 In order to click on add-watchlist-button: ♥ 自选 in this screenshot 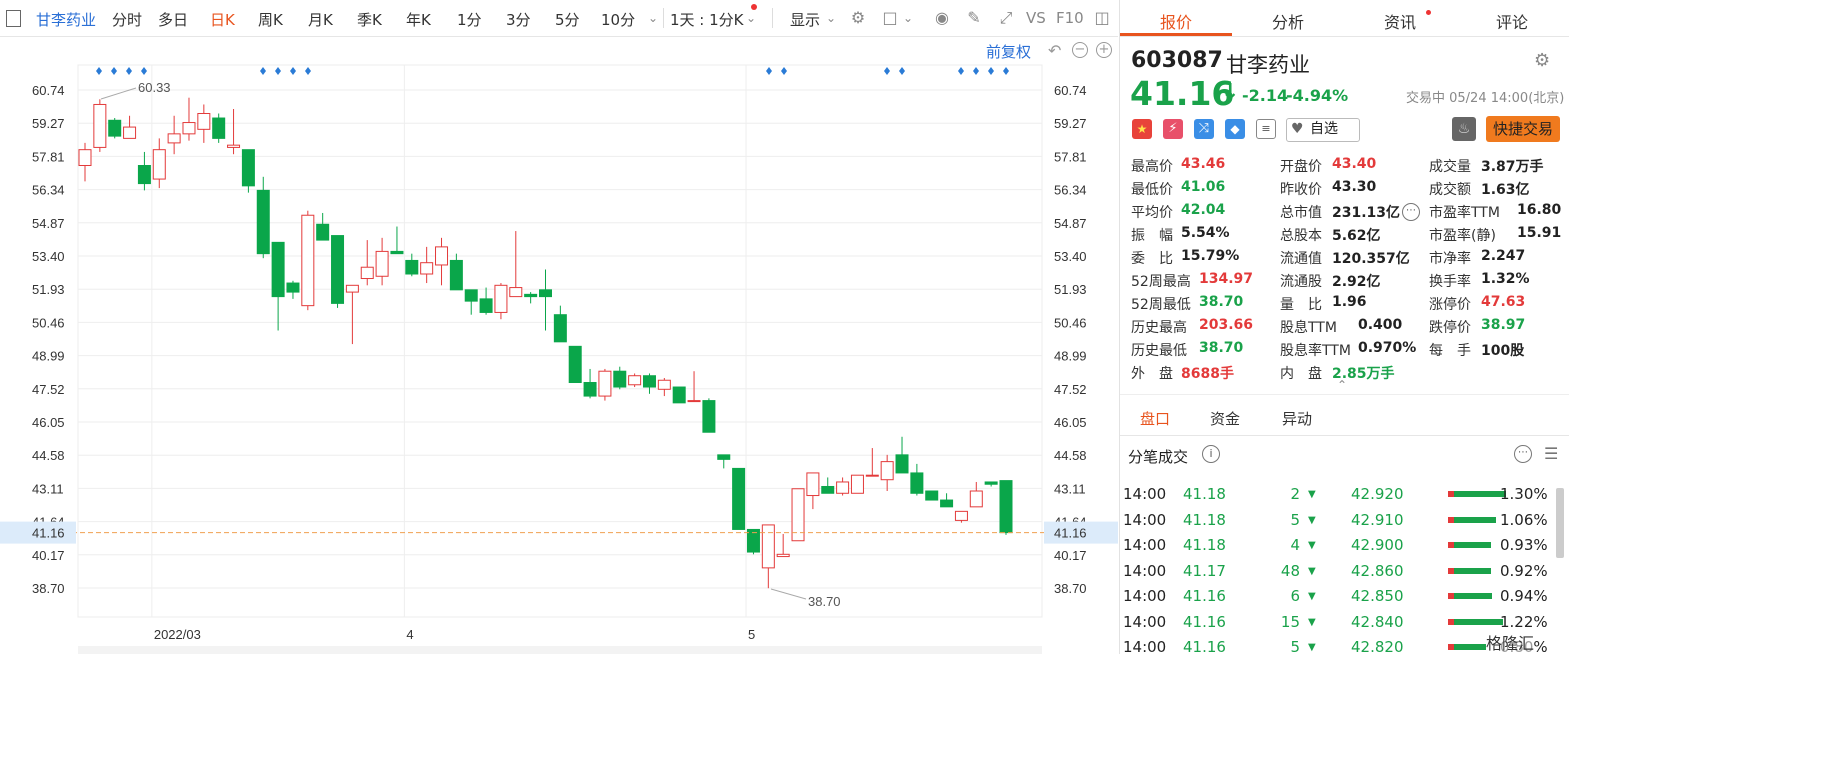, I will do `click(1323, 130)`.